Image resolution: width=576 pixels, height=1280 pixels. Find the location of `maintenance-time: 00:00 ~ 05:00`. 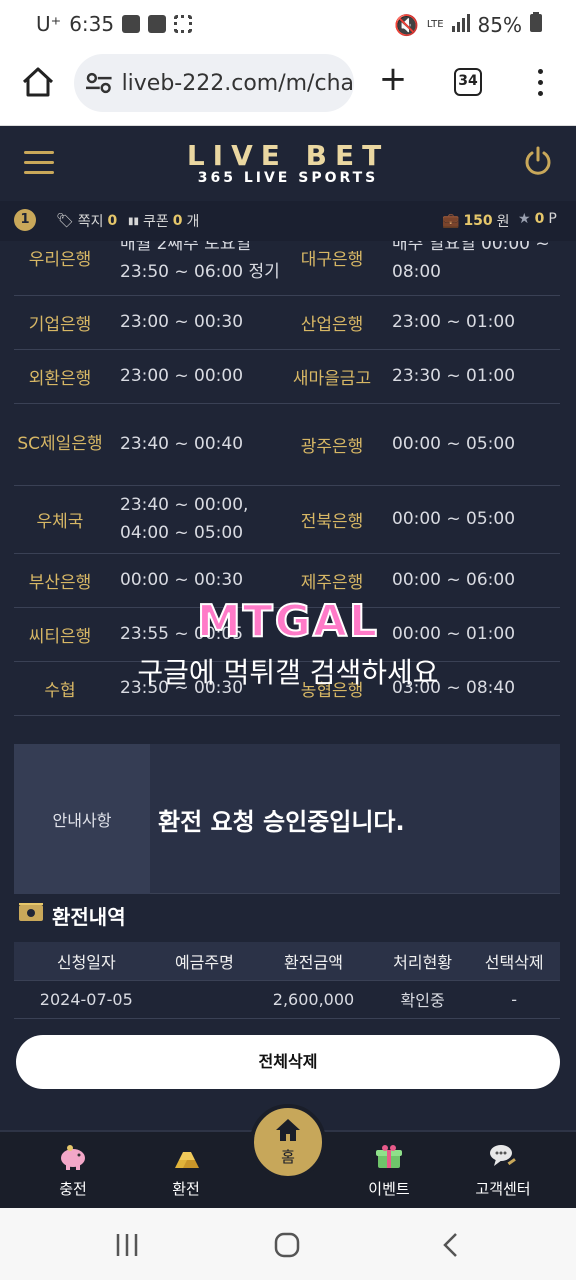

maintenance-time: 00:00 ~ 05:00 is located at coordinates (469, 519).